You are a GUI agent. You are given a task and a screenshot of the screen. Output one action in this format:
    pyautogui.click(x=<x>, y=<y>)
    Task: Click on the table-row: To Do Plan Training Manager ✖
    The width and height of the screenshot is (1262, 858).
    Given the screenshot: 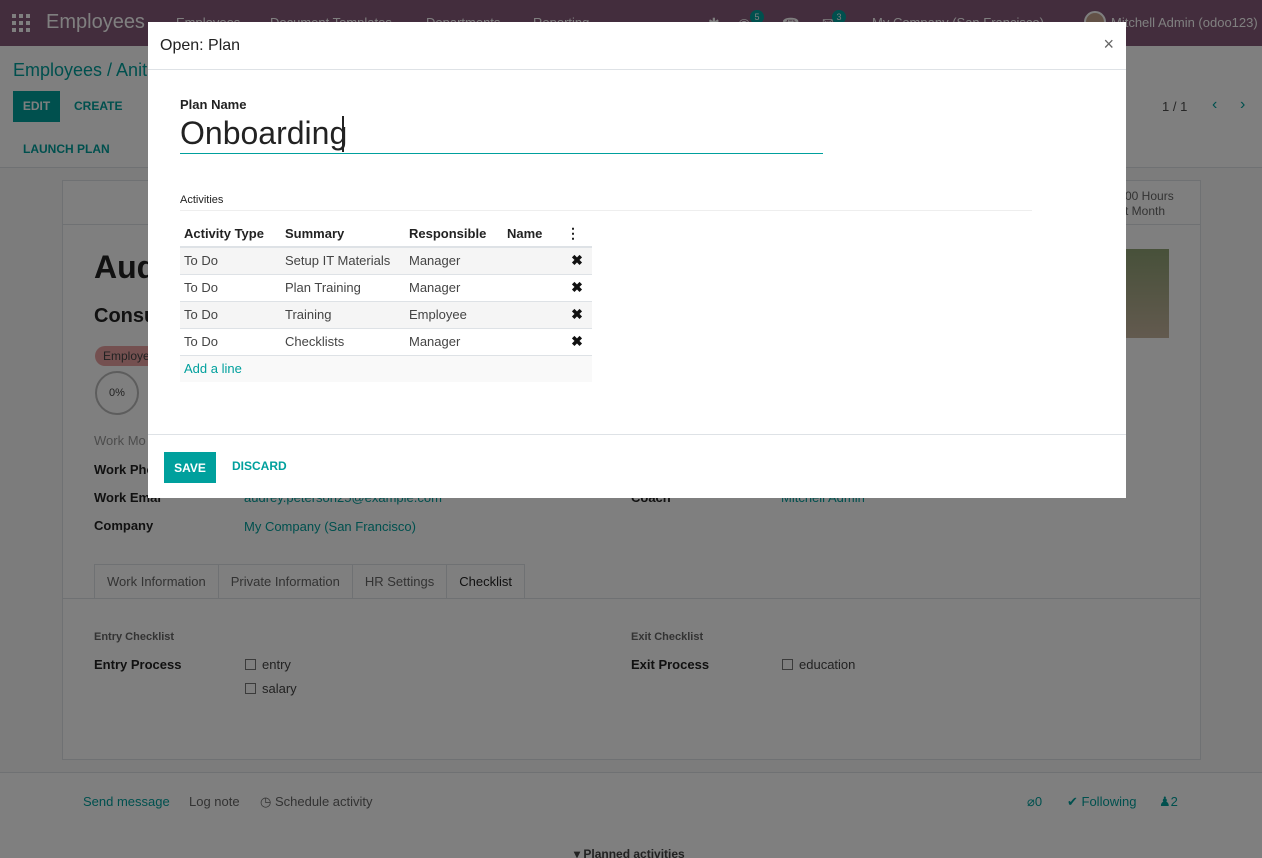 What is the action you would take?
    pyautogui.click(x=386, y=288)
    